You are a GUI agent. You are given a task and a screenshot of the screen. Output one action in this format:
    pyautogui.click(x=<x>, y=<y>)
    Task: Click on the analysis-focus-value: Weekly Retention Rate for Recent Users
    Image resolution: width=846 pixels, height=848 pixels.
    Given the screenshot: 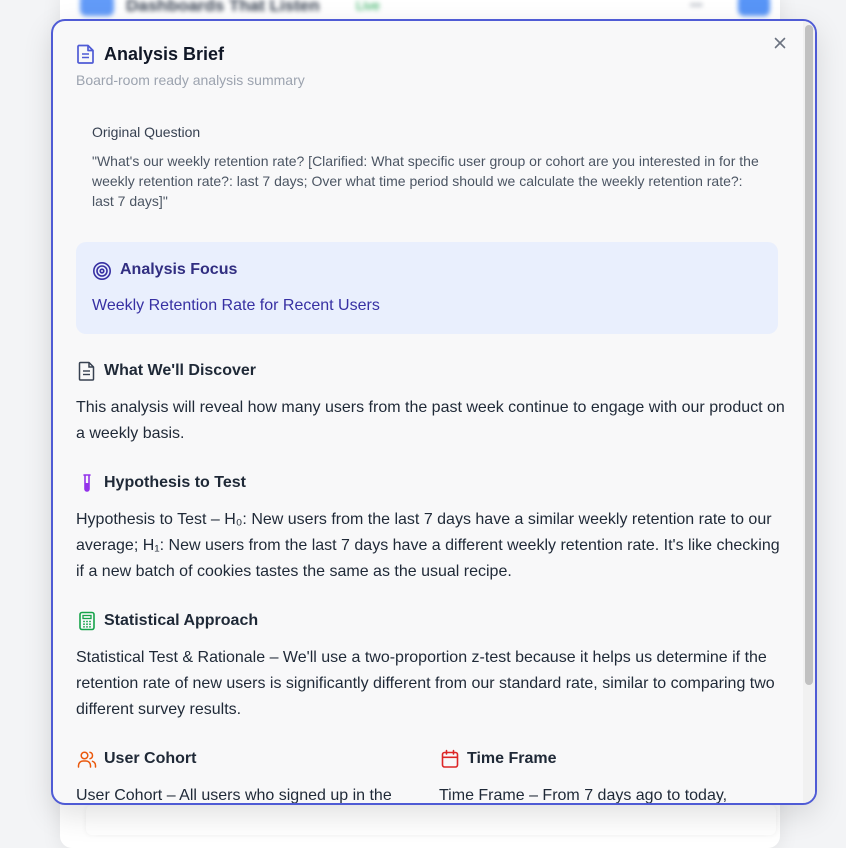 What is the action you would take?
    pyautogui.click(x=236, y=305)
    